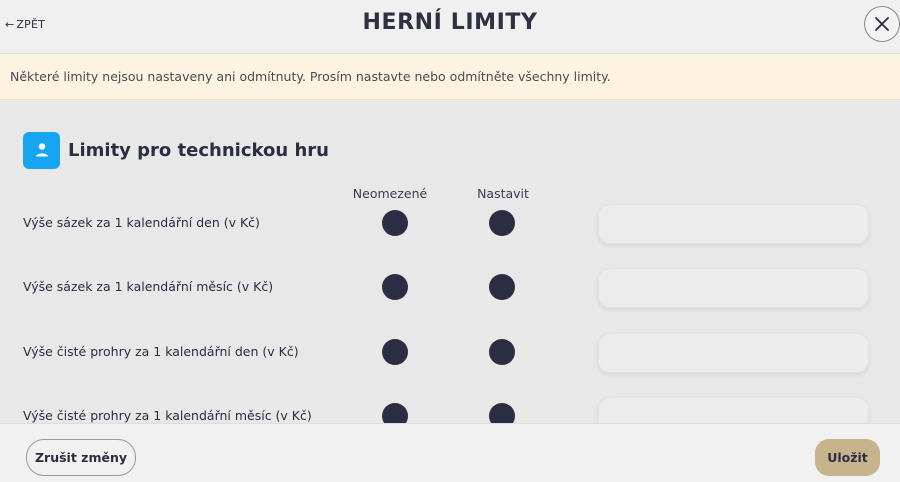 This screenshot has height=482, width=900. Describe the element at coordinates (395, 223) in the screenshot. I see `radio-unlimited-daily-bets` at that location.